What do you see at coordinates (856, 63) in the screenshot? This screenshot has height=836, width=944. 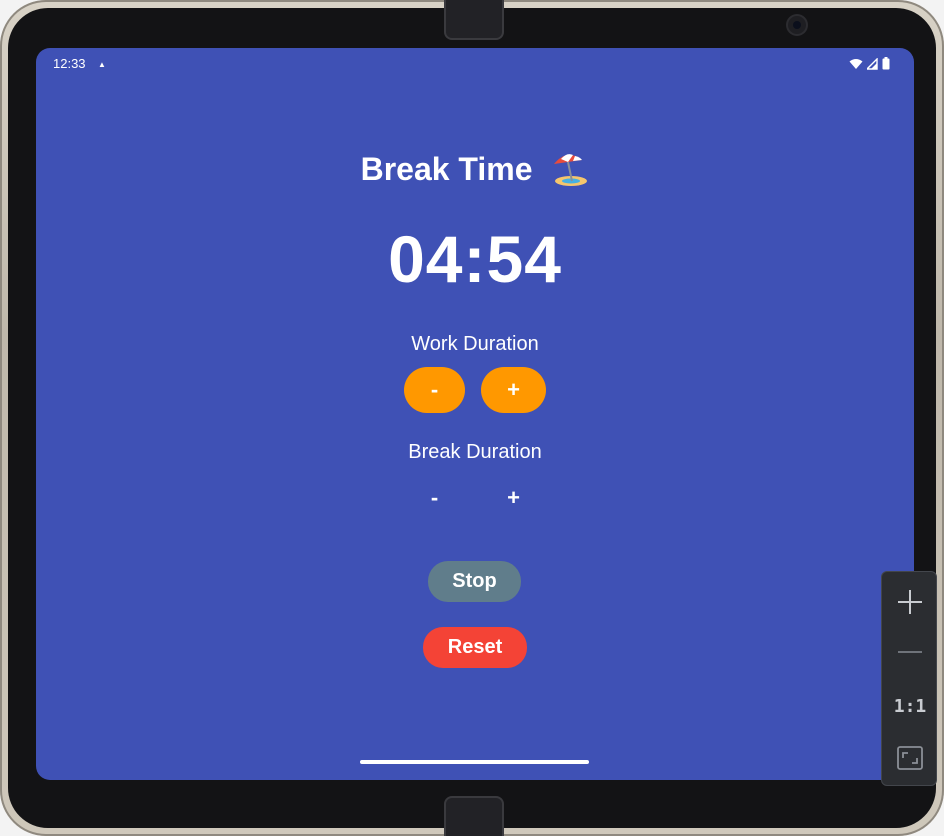 I see `wifi-icon` at bounding box center [856, 63].